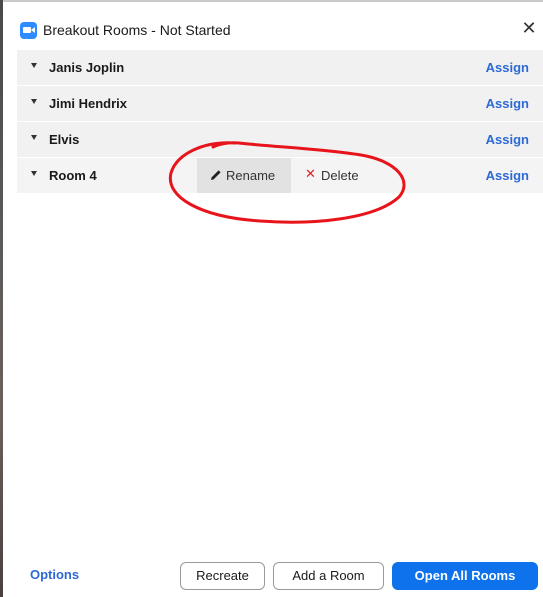 Image resolution: width=543 pixels, height=597 pixels. What do you see at coordinates (222, 576) in the screenshot?
I see `recreate-button: Recreate` at bounding box center [222, 576].